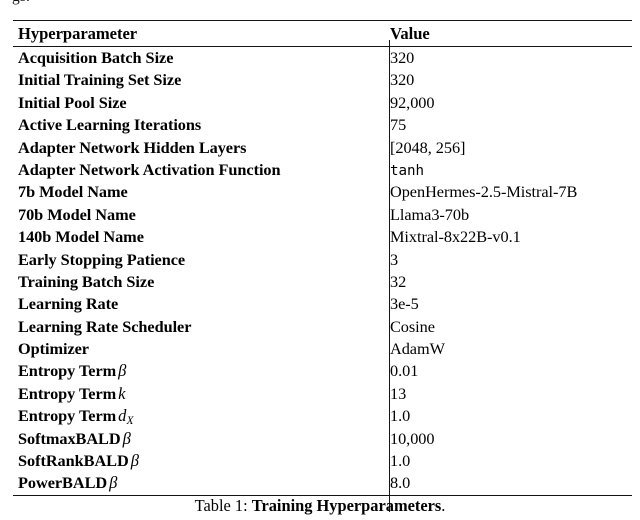  I want to click on table-row: Active Learning Iterations 75, so click(322, 125).